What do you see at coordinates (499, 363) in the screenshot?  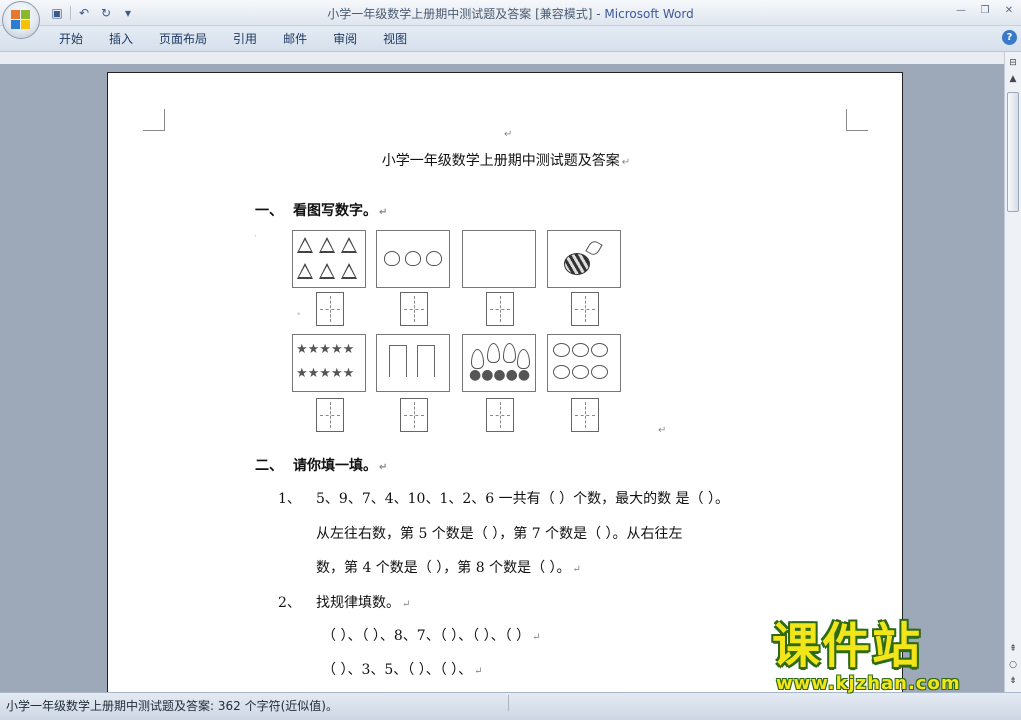 I see `peaches-box: ●●●●●` at bounding box center [499, 363].